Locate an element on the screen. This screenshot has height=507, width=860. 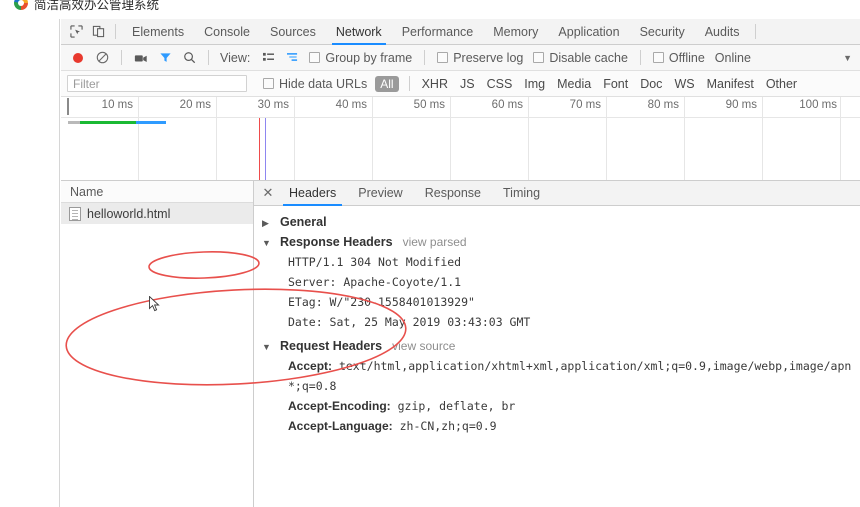
section-request-headers-title: Request Headers is located at coordinates (331, 346).